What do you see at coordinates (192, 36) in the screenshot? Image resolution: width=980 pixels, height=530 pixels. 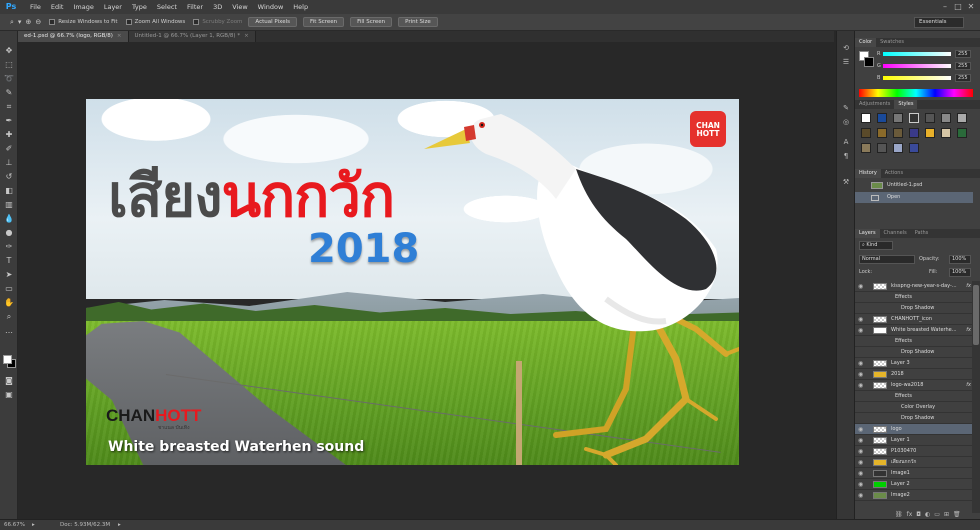 I see `tab-document-2: Untitled-1 @ 66.7% (Layer 1, RGB/8) * ×` at bounding box center [192, 36].